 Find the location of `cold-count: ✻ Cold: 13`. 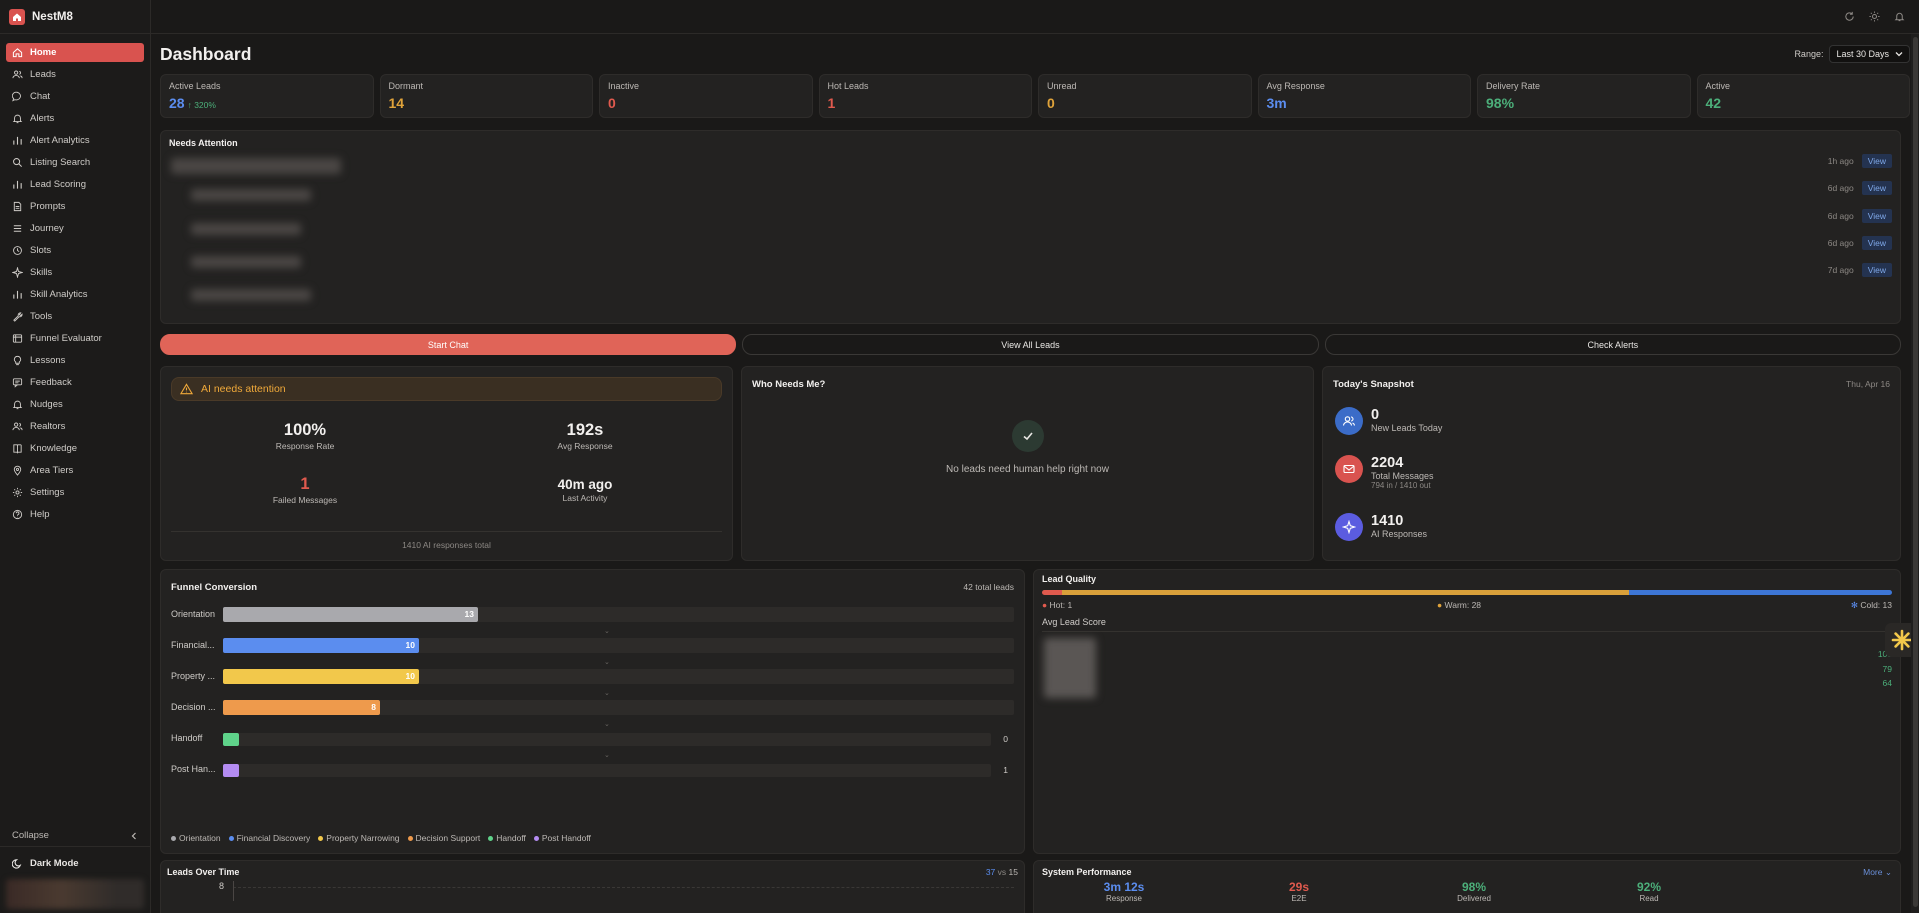

cold-count: ✻ Cold: 13 is located at coordinates (1871, 605).